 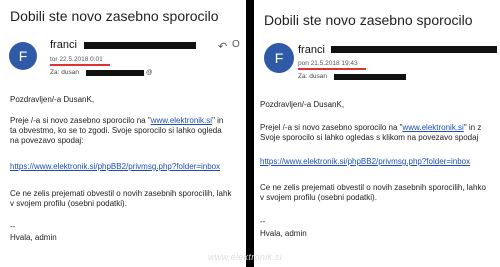 What do you see at coordinates (245, 257) in the screenshot?
I see `watermark: www.elektronik.si` at bounding box center [245, 257].